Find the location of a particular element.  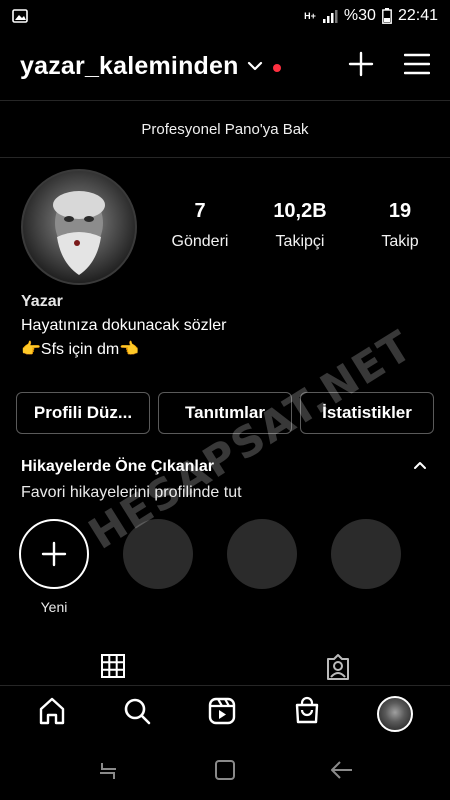

profile-nav-avatar is located at coordinates (394, 713).